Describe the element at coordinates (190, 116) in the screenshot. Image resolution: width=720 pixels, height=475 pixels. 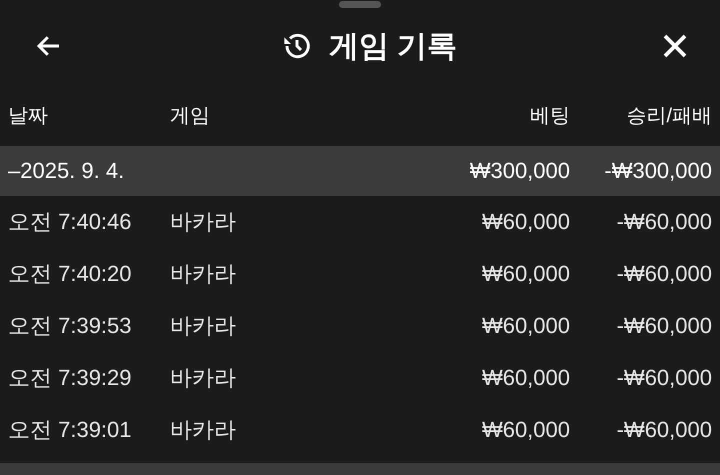
I see `column-header: 게임` at that location.